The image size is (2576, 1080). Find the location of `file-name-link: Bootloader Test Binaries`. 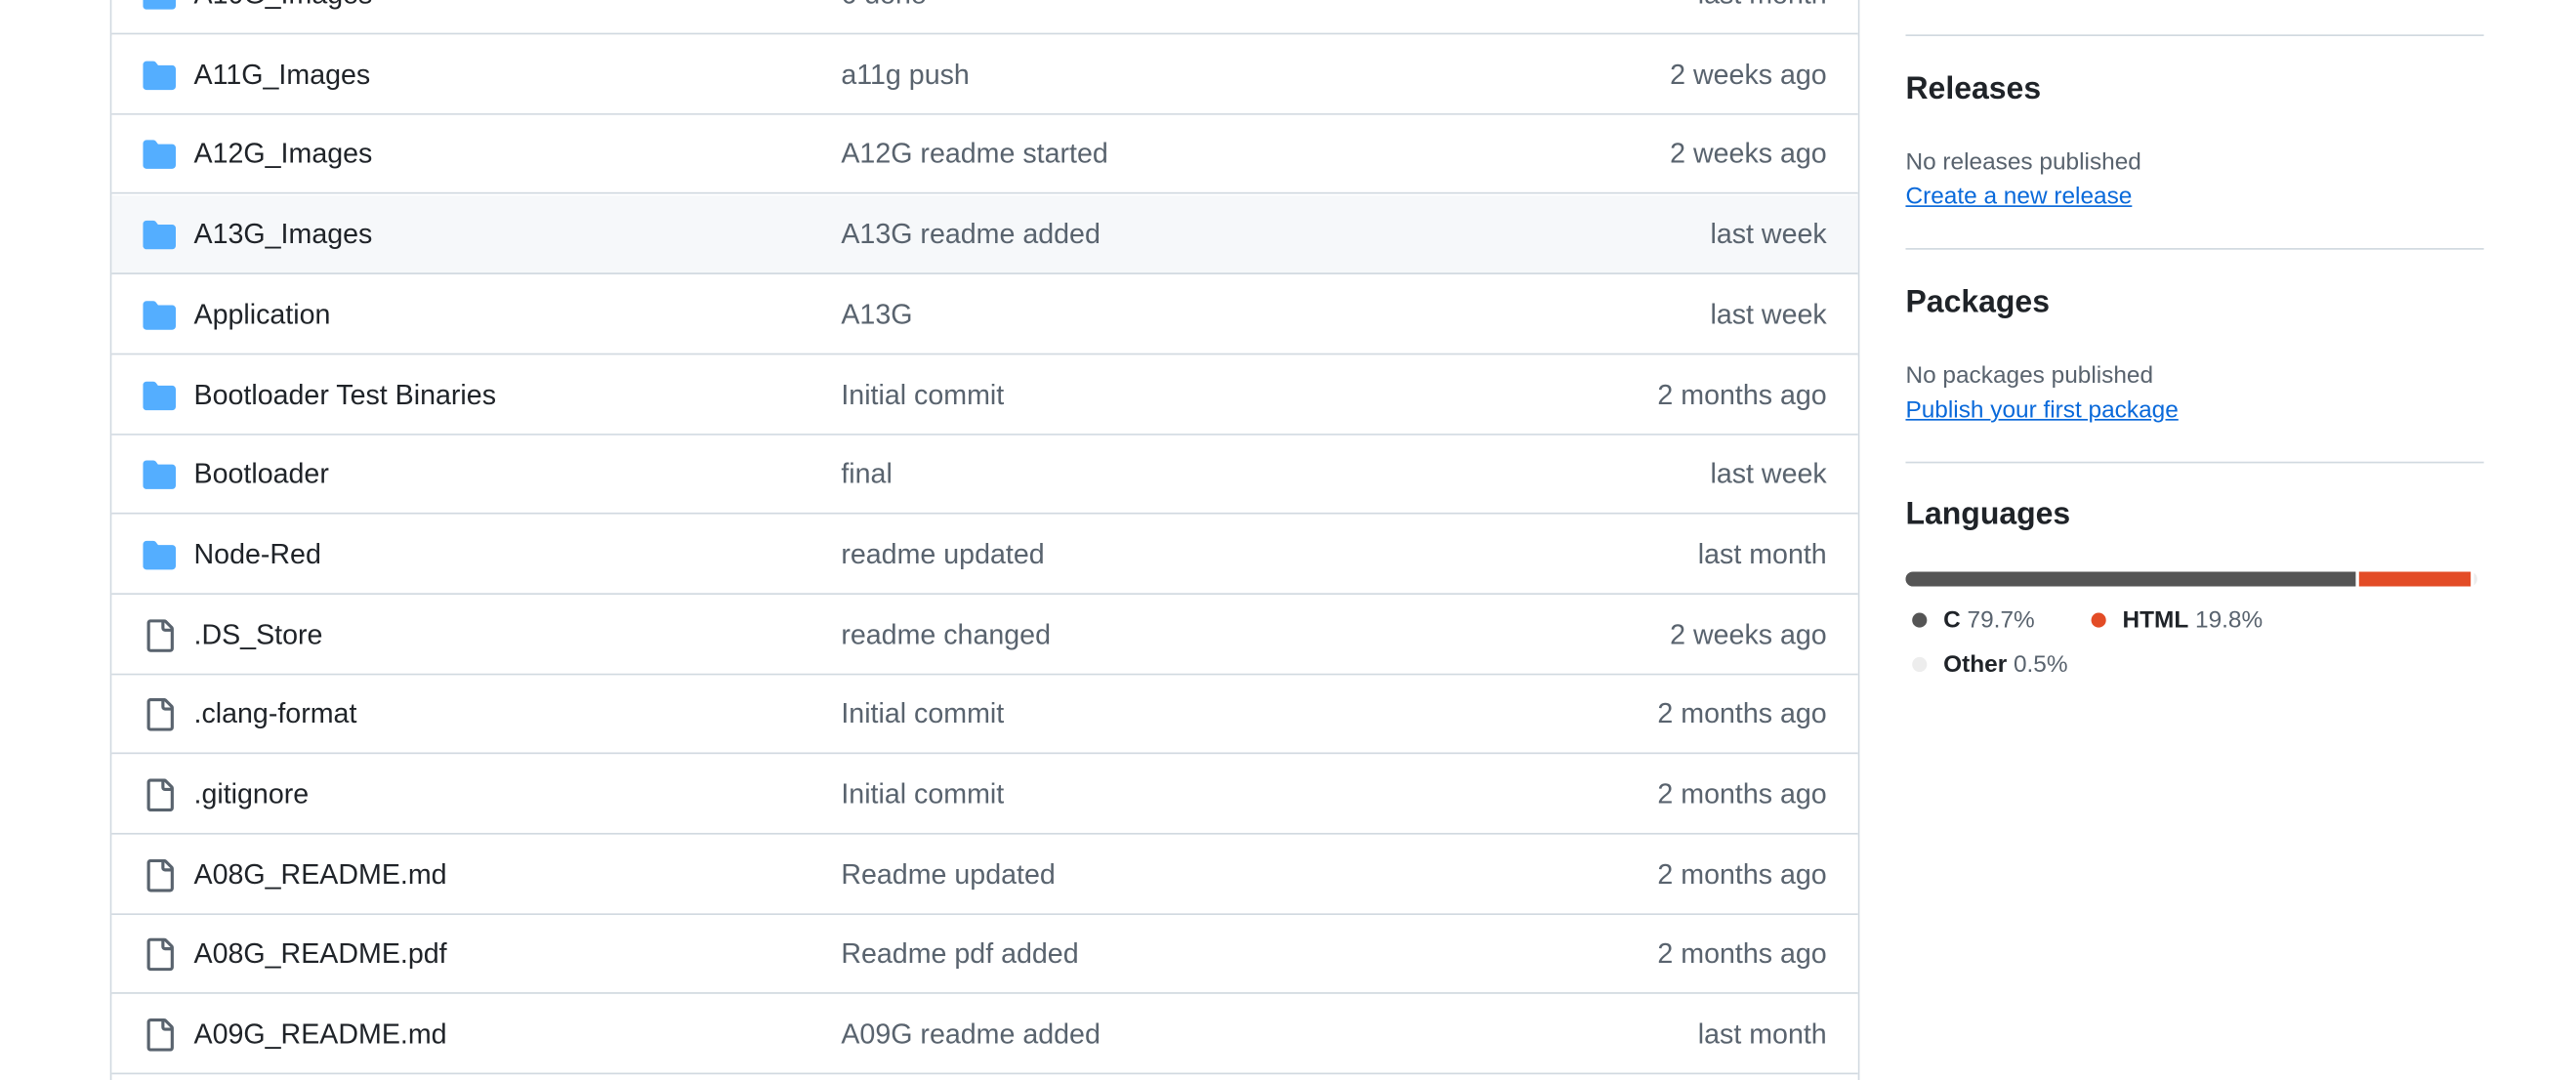

file-name-link: Bootloader Test Binaries is located at coordinates (345, 395).